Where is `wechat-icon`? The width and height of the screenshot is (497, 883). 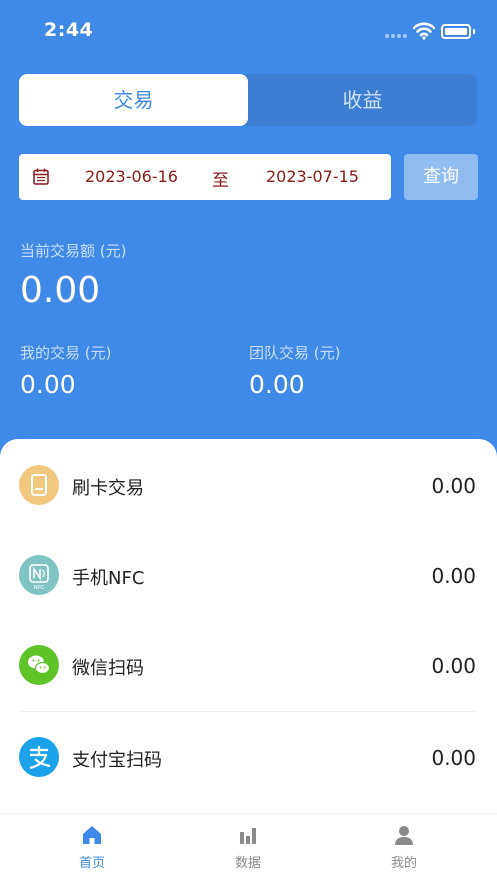 wechat-icon is located at coordinates (39, 665).